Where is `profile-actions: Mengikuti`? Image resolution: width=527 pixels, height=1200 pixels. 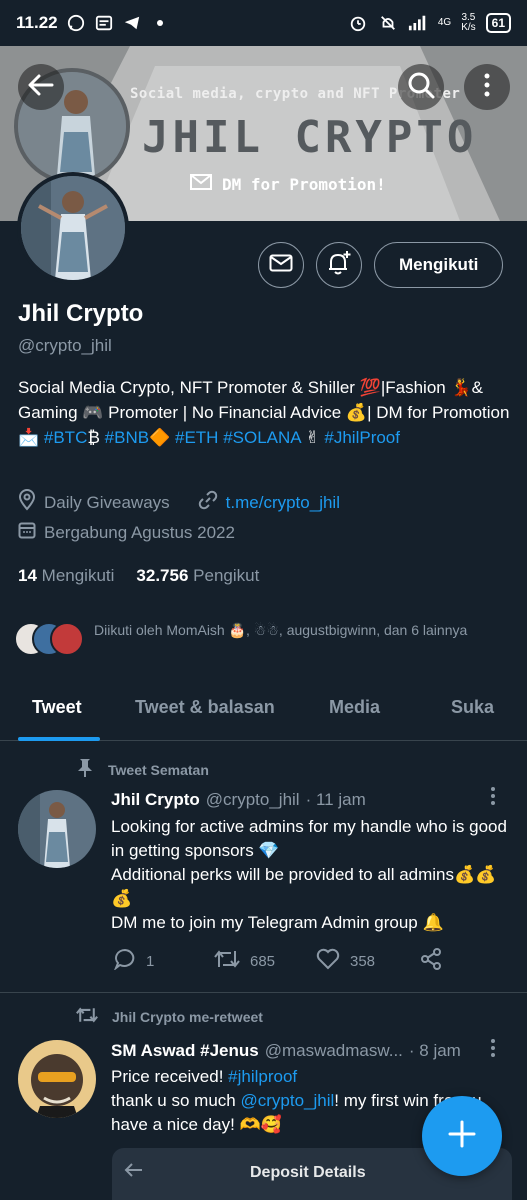 profile-actions: Mengikuti is located at coordinates (381, 265).